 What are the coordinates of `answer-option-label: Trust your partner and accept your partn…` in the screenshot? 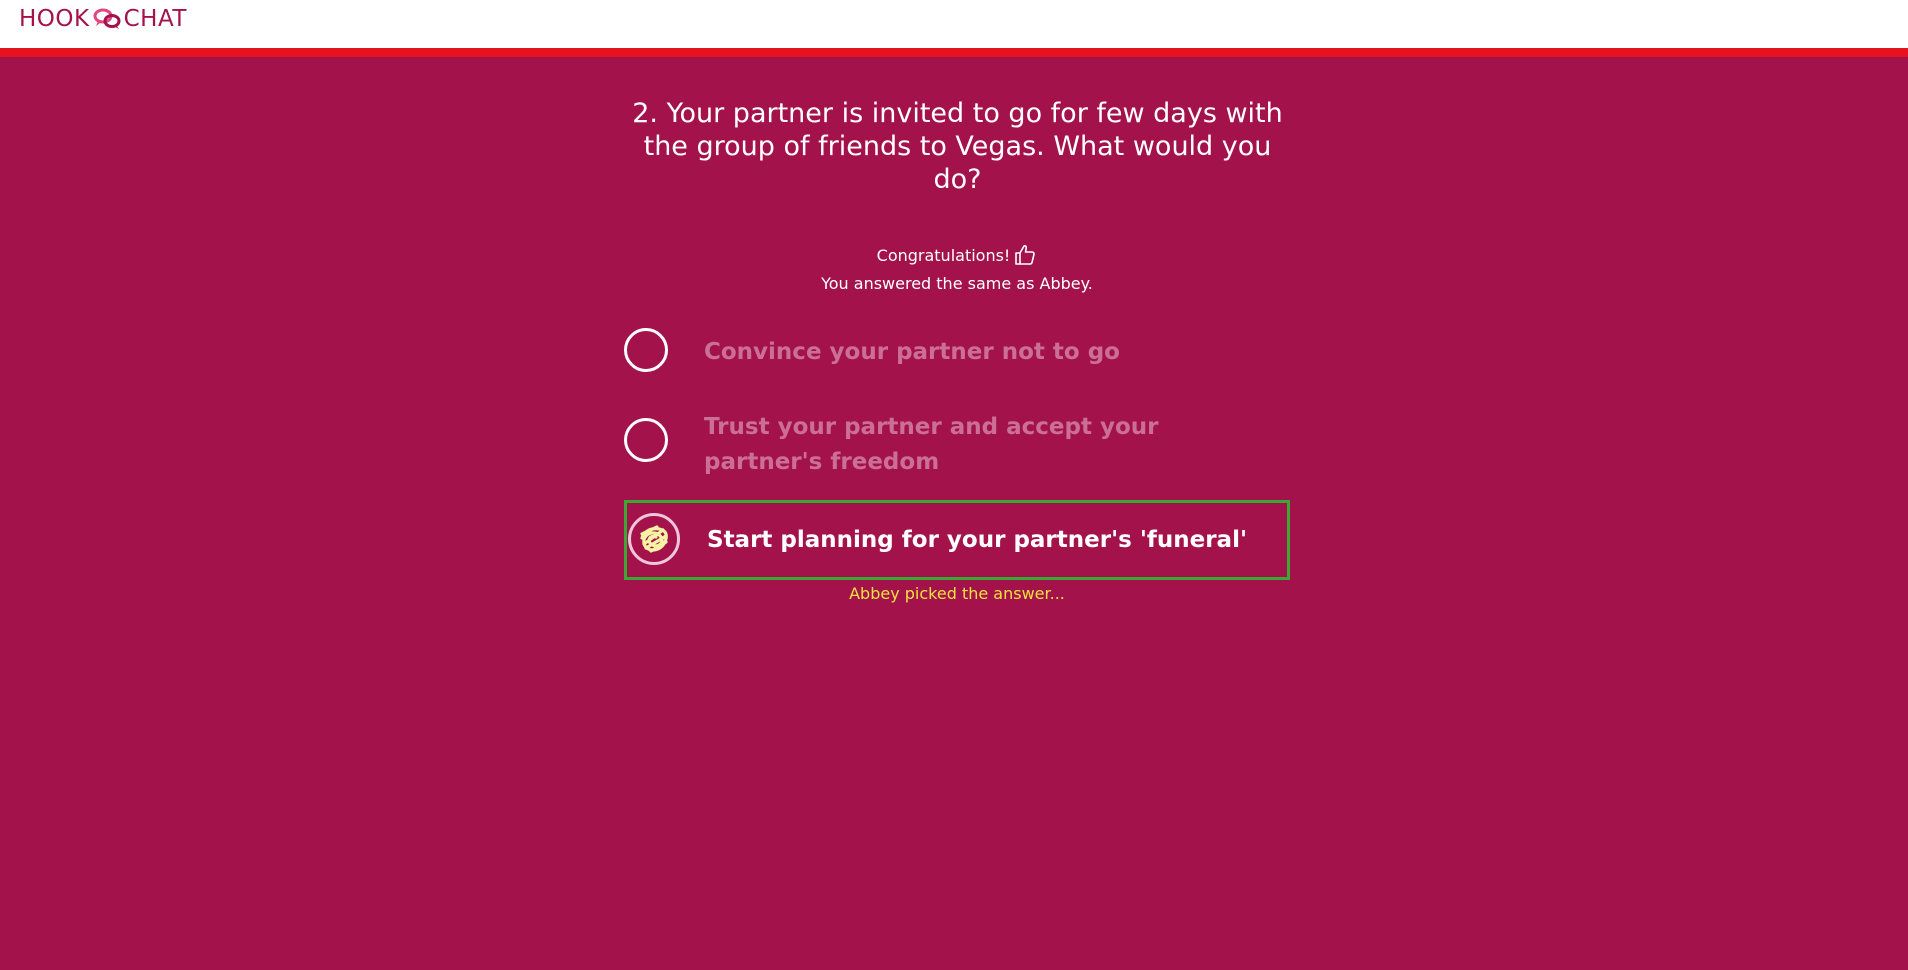 It's located at (931, 444).